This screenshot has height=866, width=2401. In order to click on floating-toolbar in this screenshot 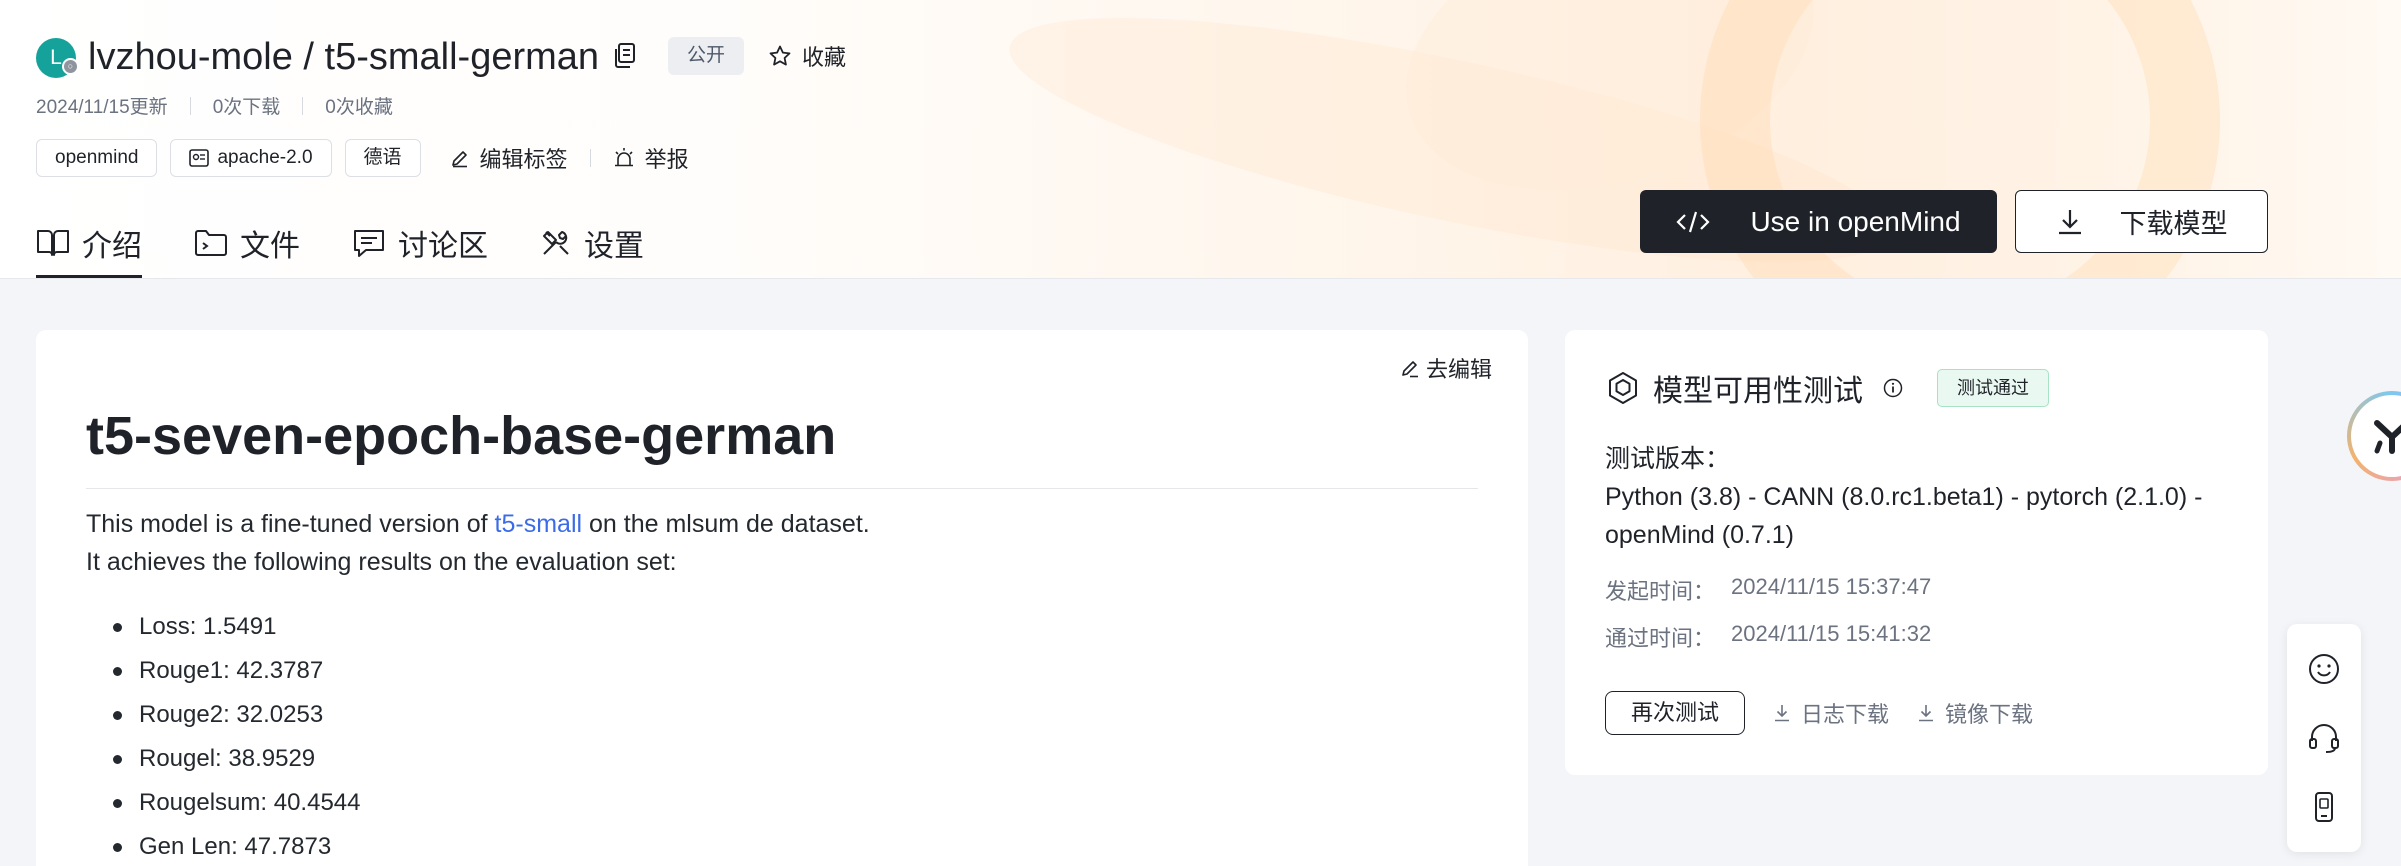, I will do `click(2324, 738)`.